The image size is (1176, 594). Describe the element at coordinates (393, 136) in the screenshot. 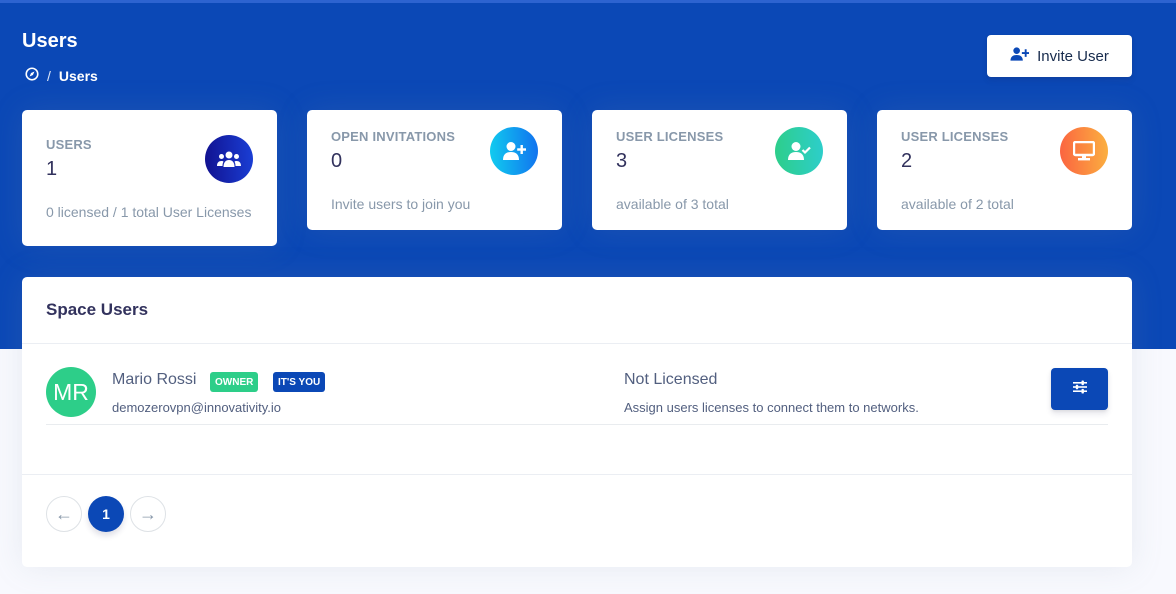

I see `stat-label: OPEN INVITATIONS` at that location.